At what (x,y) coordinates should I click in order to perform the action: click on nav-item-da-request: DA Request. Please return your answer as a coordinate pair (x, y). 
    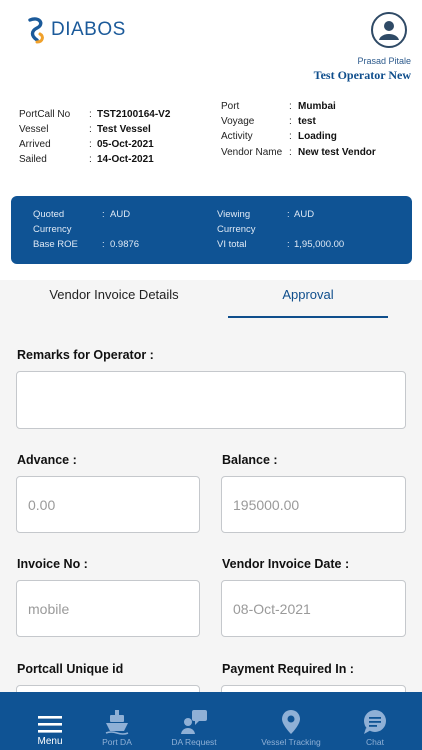
    Looking at the image, I should click on (194, 721).